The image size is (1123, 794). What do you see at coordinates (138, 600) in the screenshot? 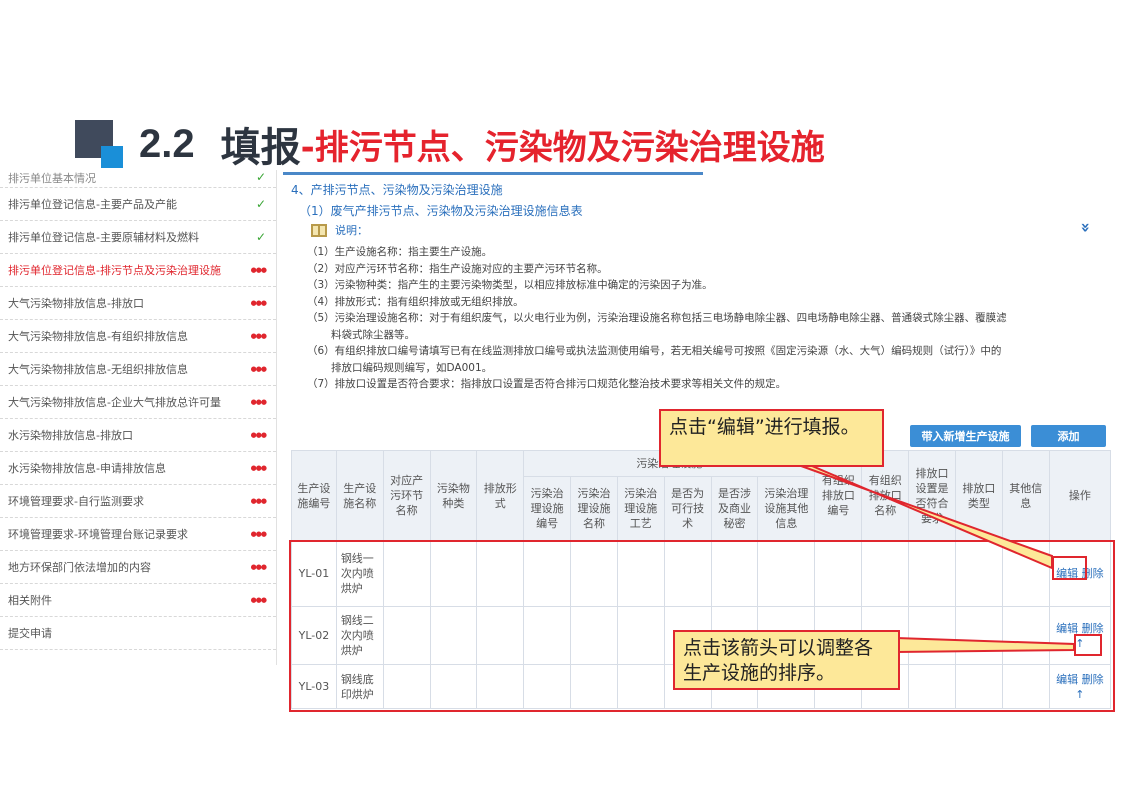
I see `sidebar-item-attachments: 相关附件 ●●●` at bounding box center [138, 600].